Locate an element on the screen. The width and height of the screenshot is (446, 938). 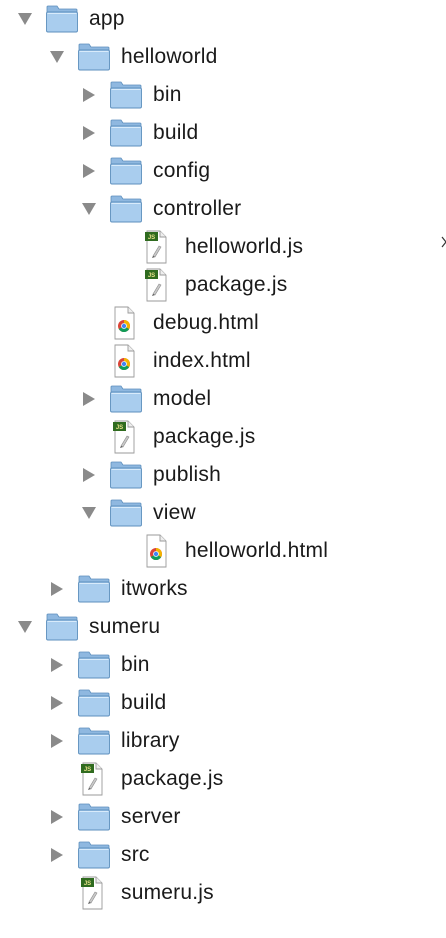
tree-row-file: helloworld.html is located at coordinates (223, 551).